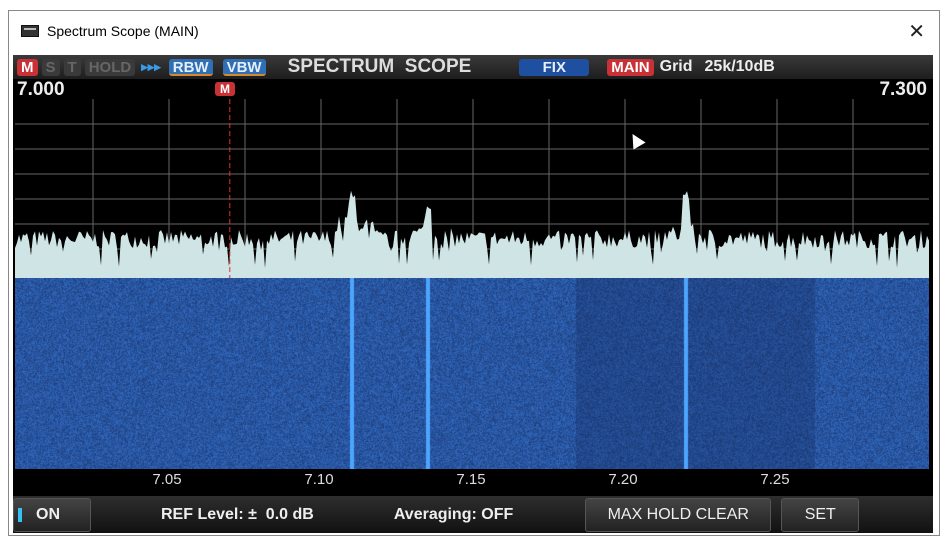 This screenshot has width=948, height=542. I want to click on marker-label: M, so click(225, 89).